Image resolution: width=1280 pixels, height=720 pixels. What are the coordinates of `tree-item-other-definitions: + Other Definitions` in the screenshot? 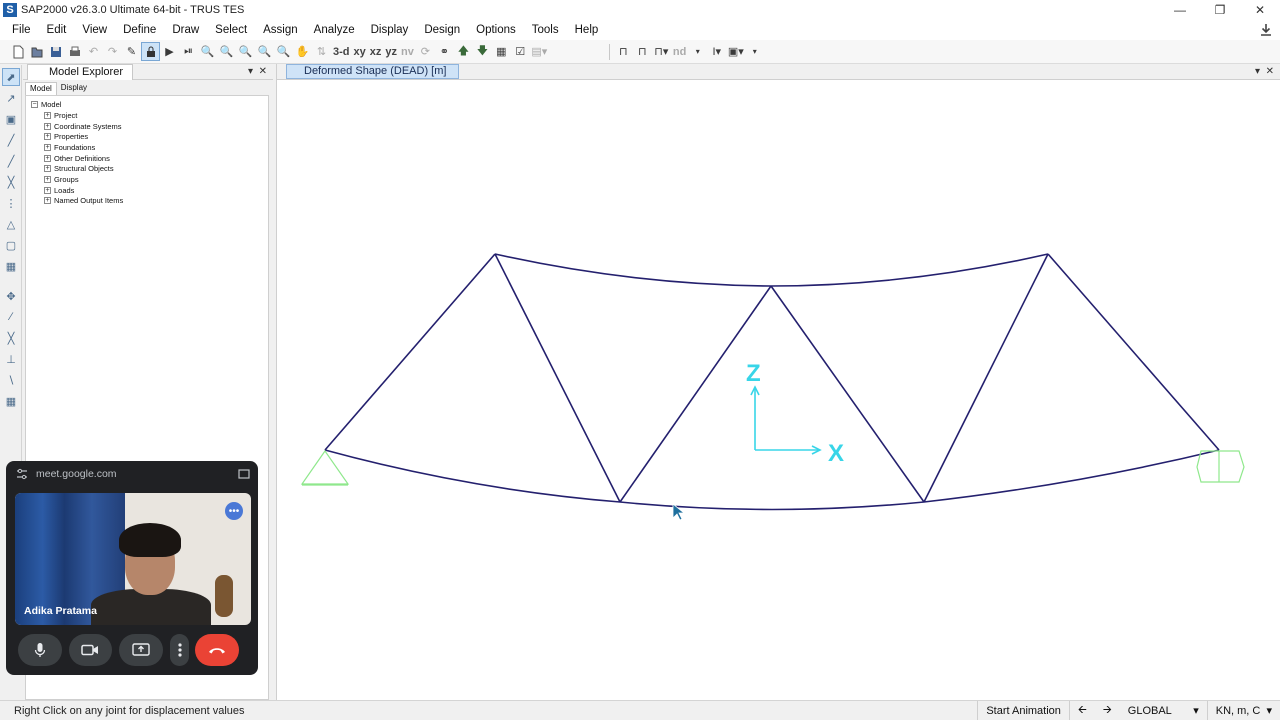 It's located at (147, 158).